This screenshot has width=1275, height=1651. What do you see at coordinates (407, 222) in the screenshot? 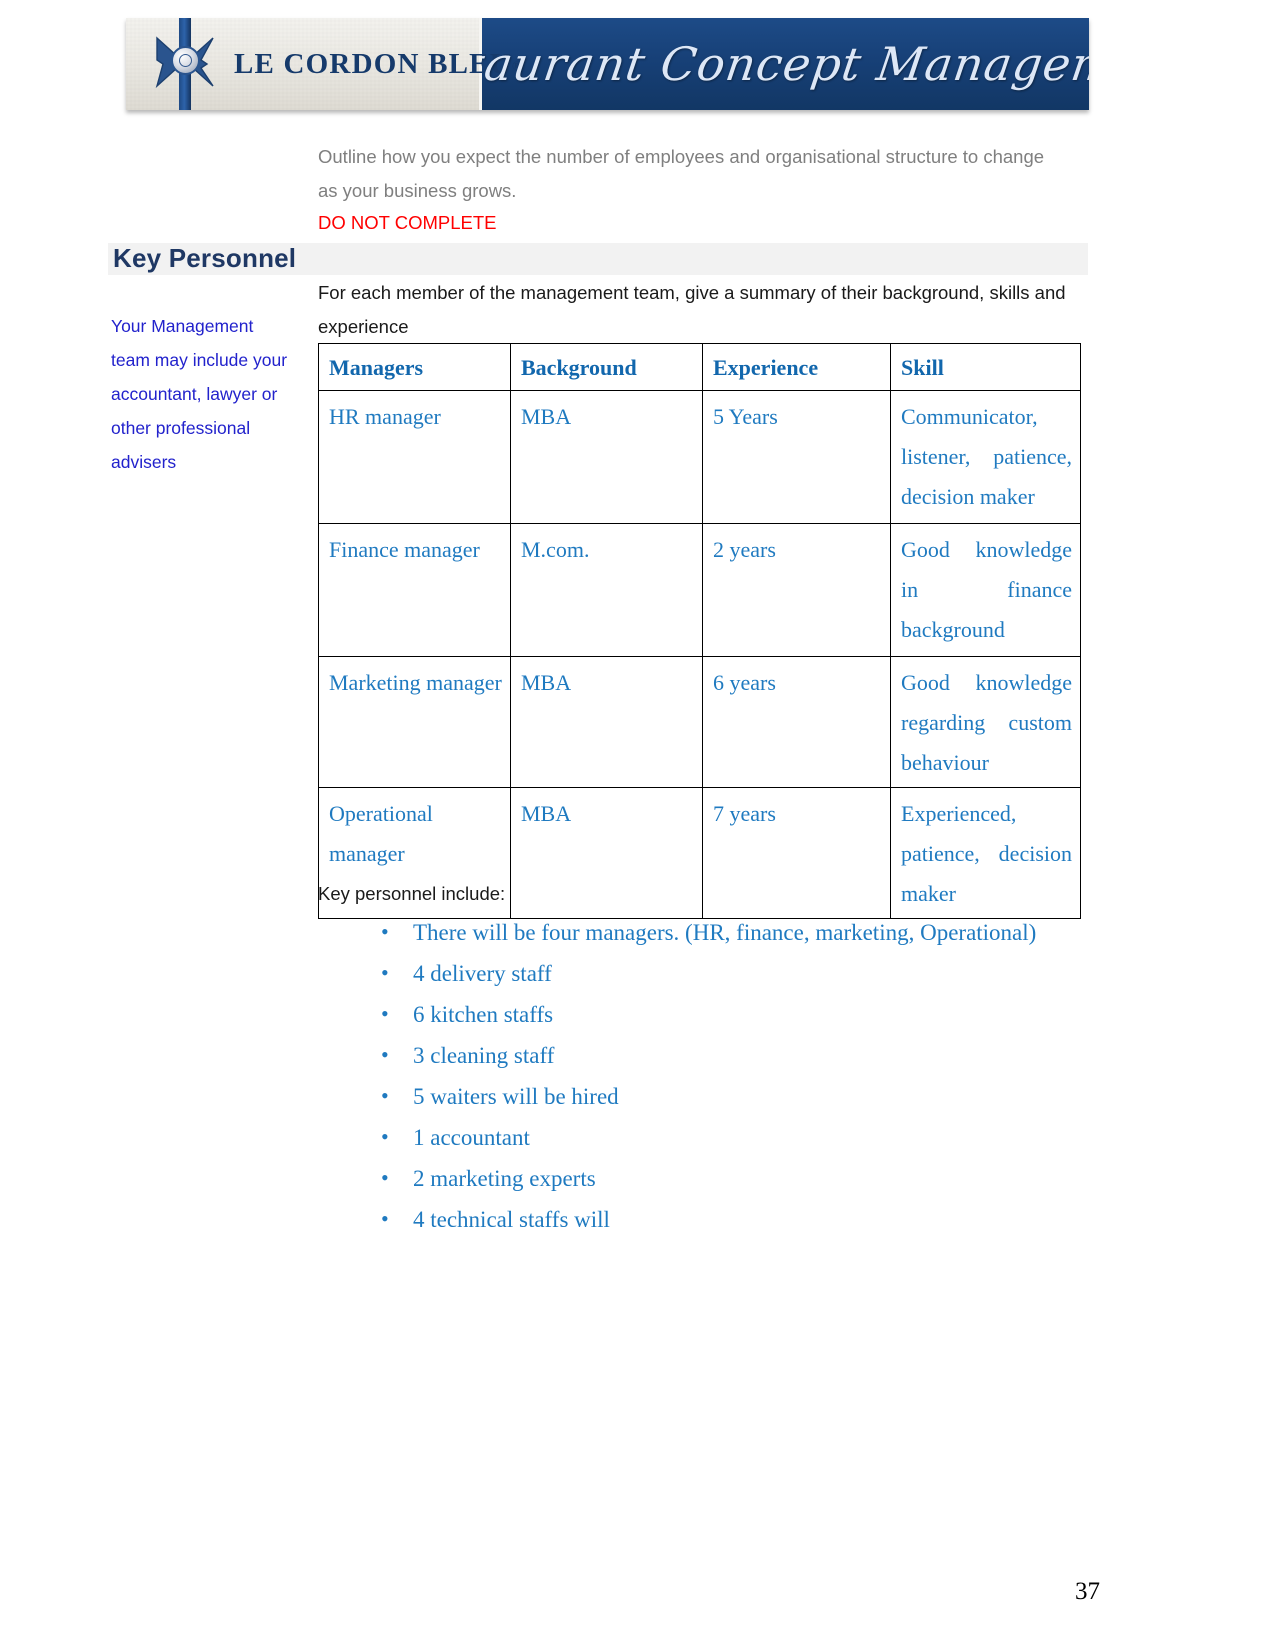
I see `do-not-complete-notice: DO NOT COMPLETE` at bounding box center [407, 222].